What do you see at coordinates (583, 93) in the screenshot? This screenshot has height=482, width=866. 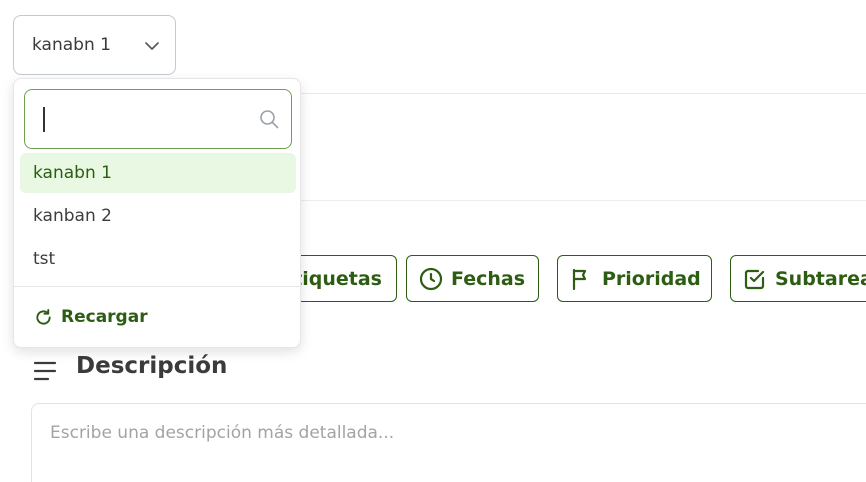 I see `card-divider-top` at bounding box center [583, 93].